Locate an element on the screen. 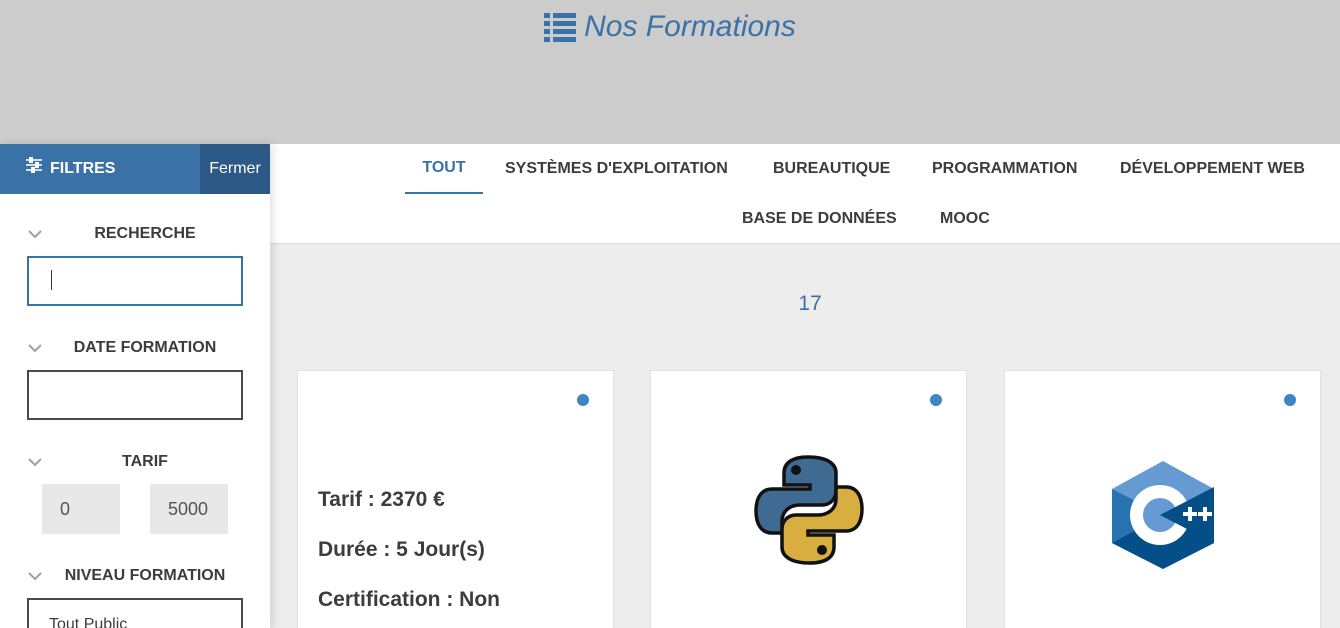 This screenshot has width=1340, height=628. page-title-text: Nos Formations is located at coordinates (690, 26).